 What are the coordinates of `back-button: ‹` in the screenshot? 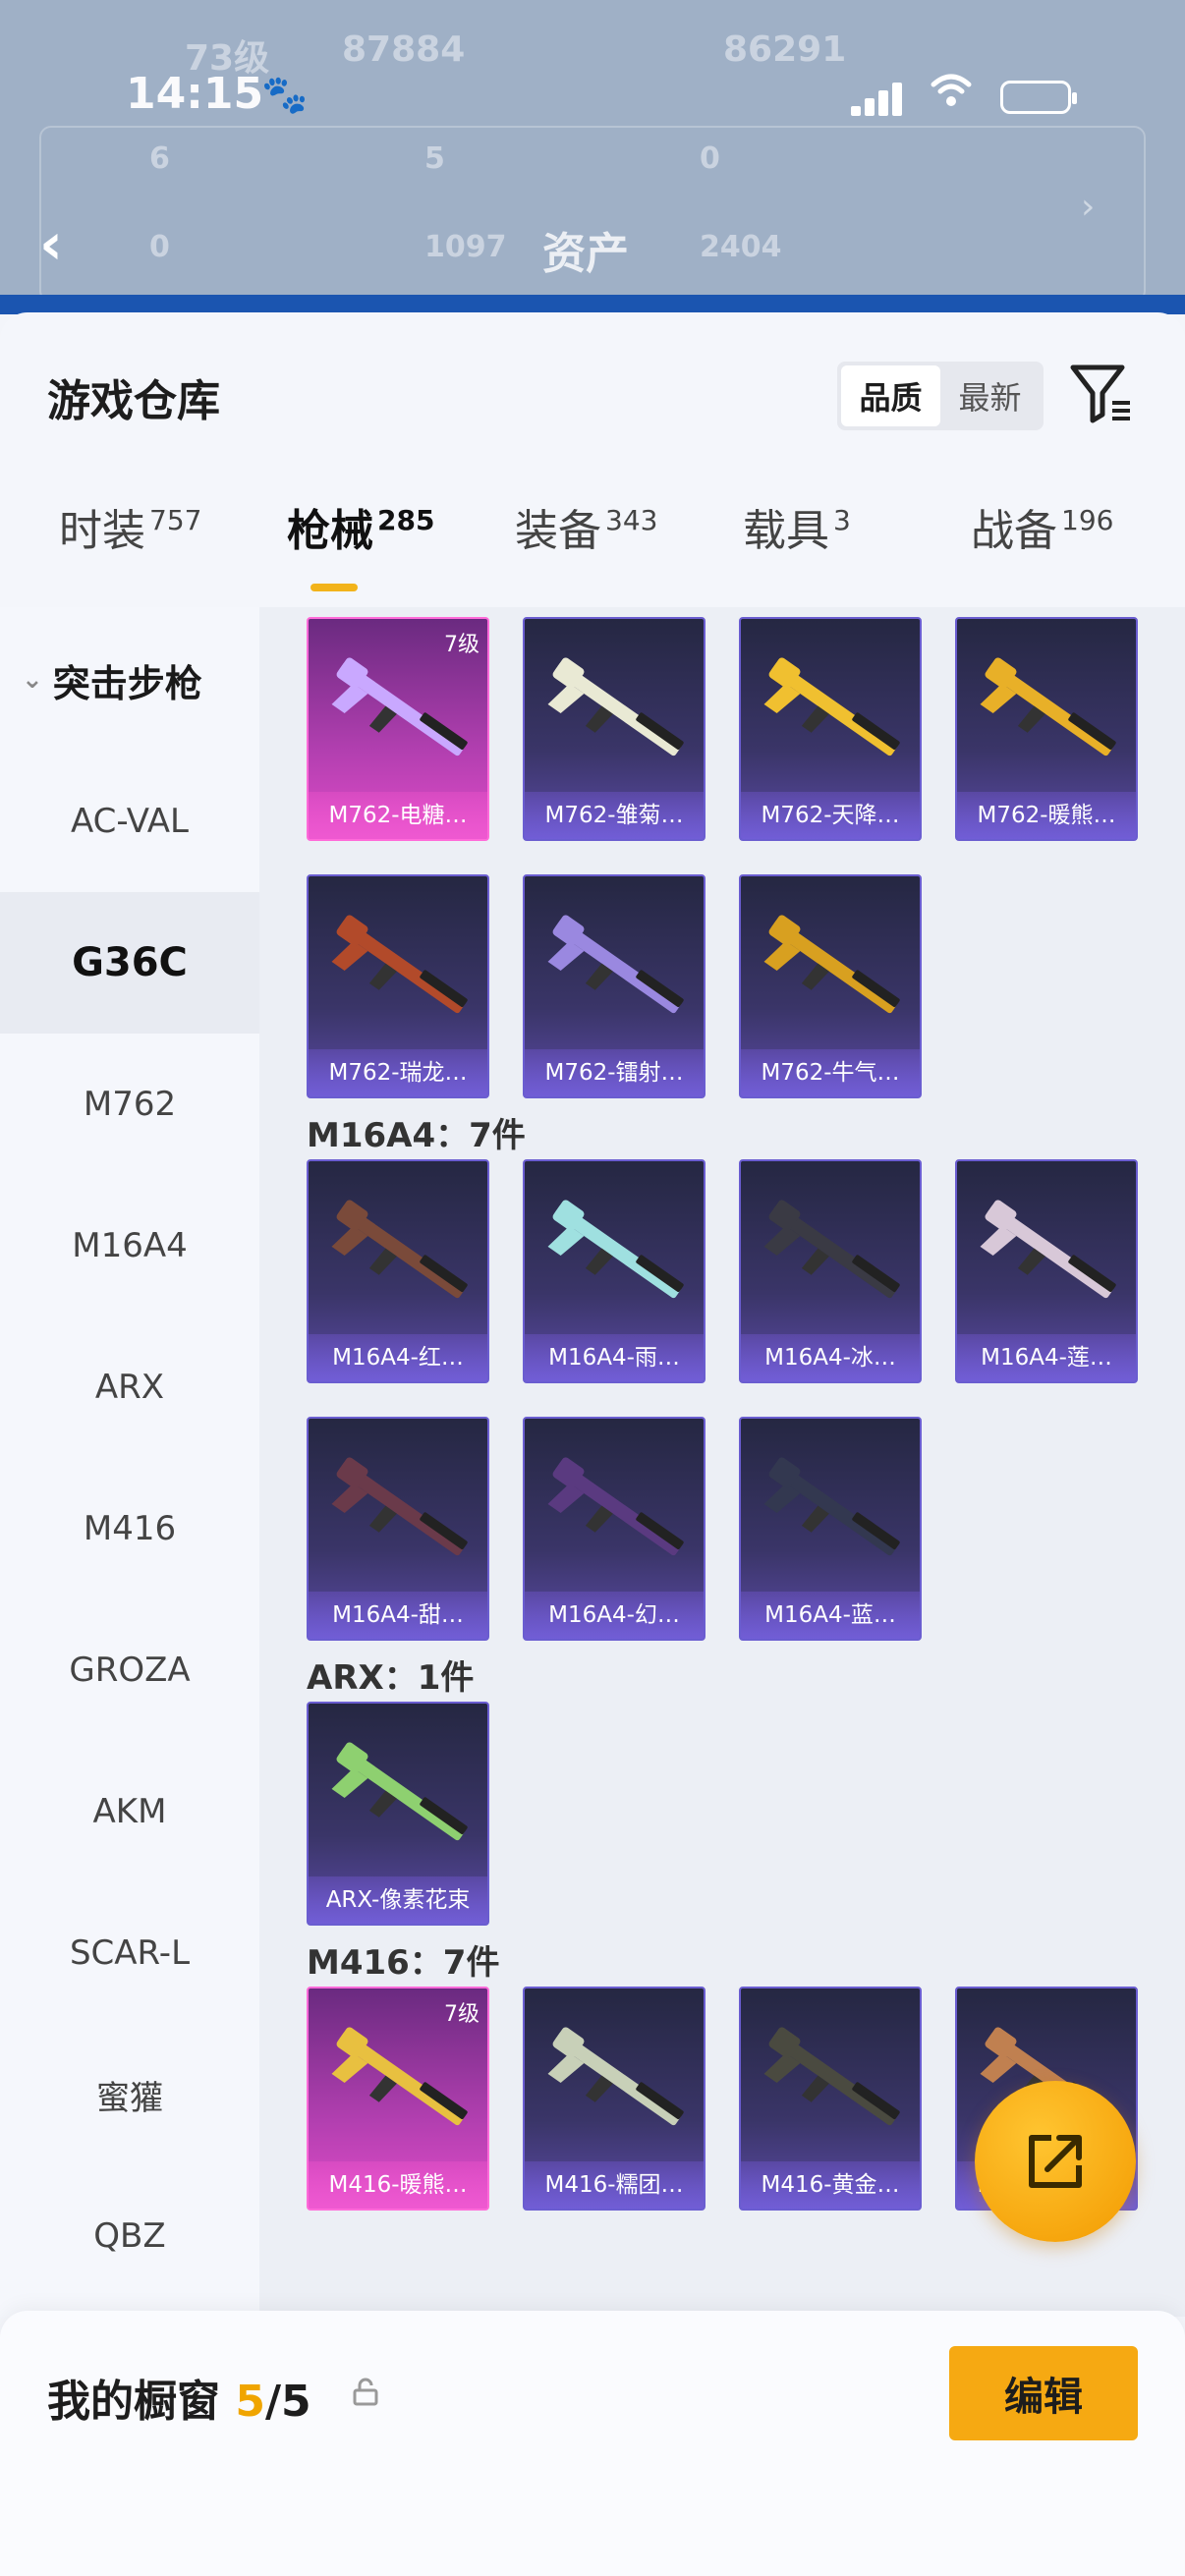 It's located at (63, 243).